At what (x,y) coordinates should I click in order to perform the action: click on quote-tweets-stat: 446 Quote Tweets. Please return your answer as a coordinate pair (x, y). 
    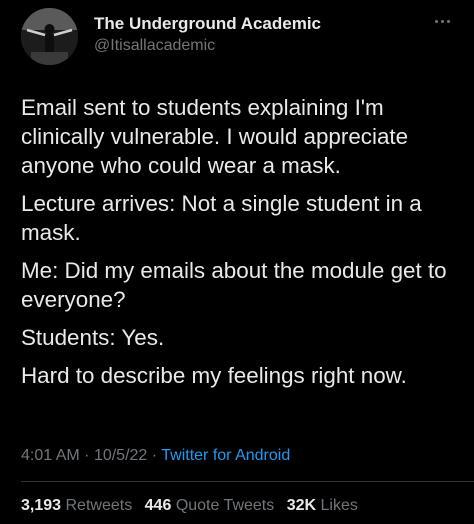
    Looking at the image, I should click on (210, 505).